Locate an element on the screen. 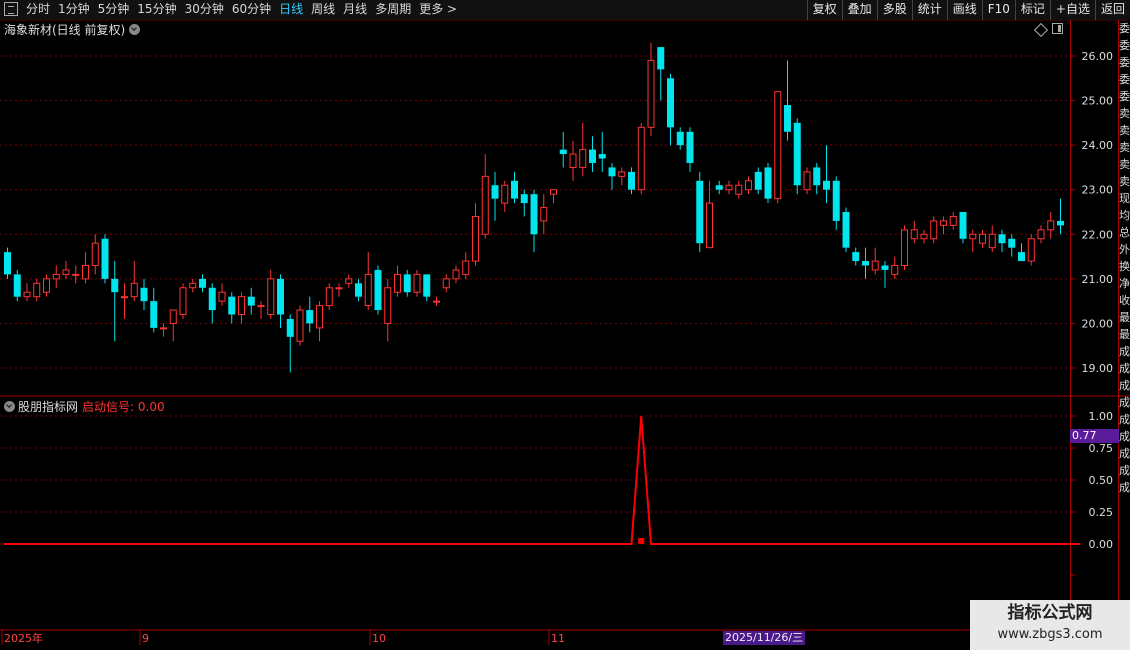 This screenshot has height=650, width=1130. quote-label-char: 净 is located at coordinates (1124, 283).